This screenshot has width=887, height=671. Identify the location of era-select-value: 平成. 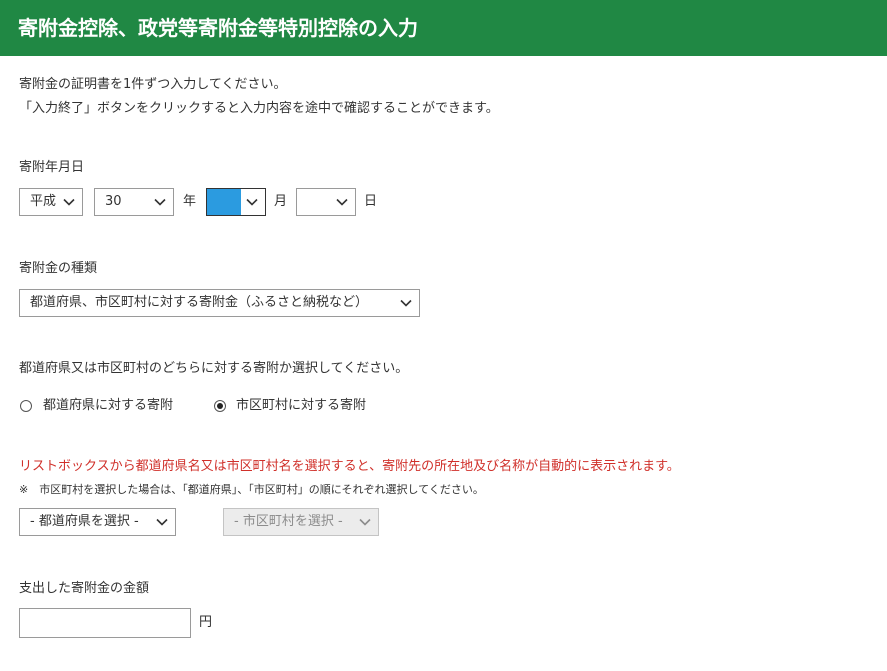
(43, 201).